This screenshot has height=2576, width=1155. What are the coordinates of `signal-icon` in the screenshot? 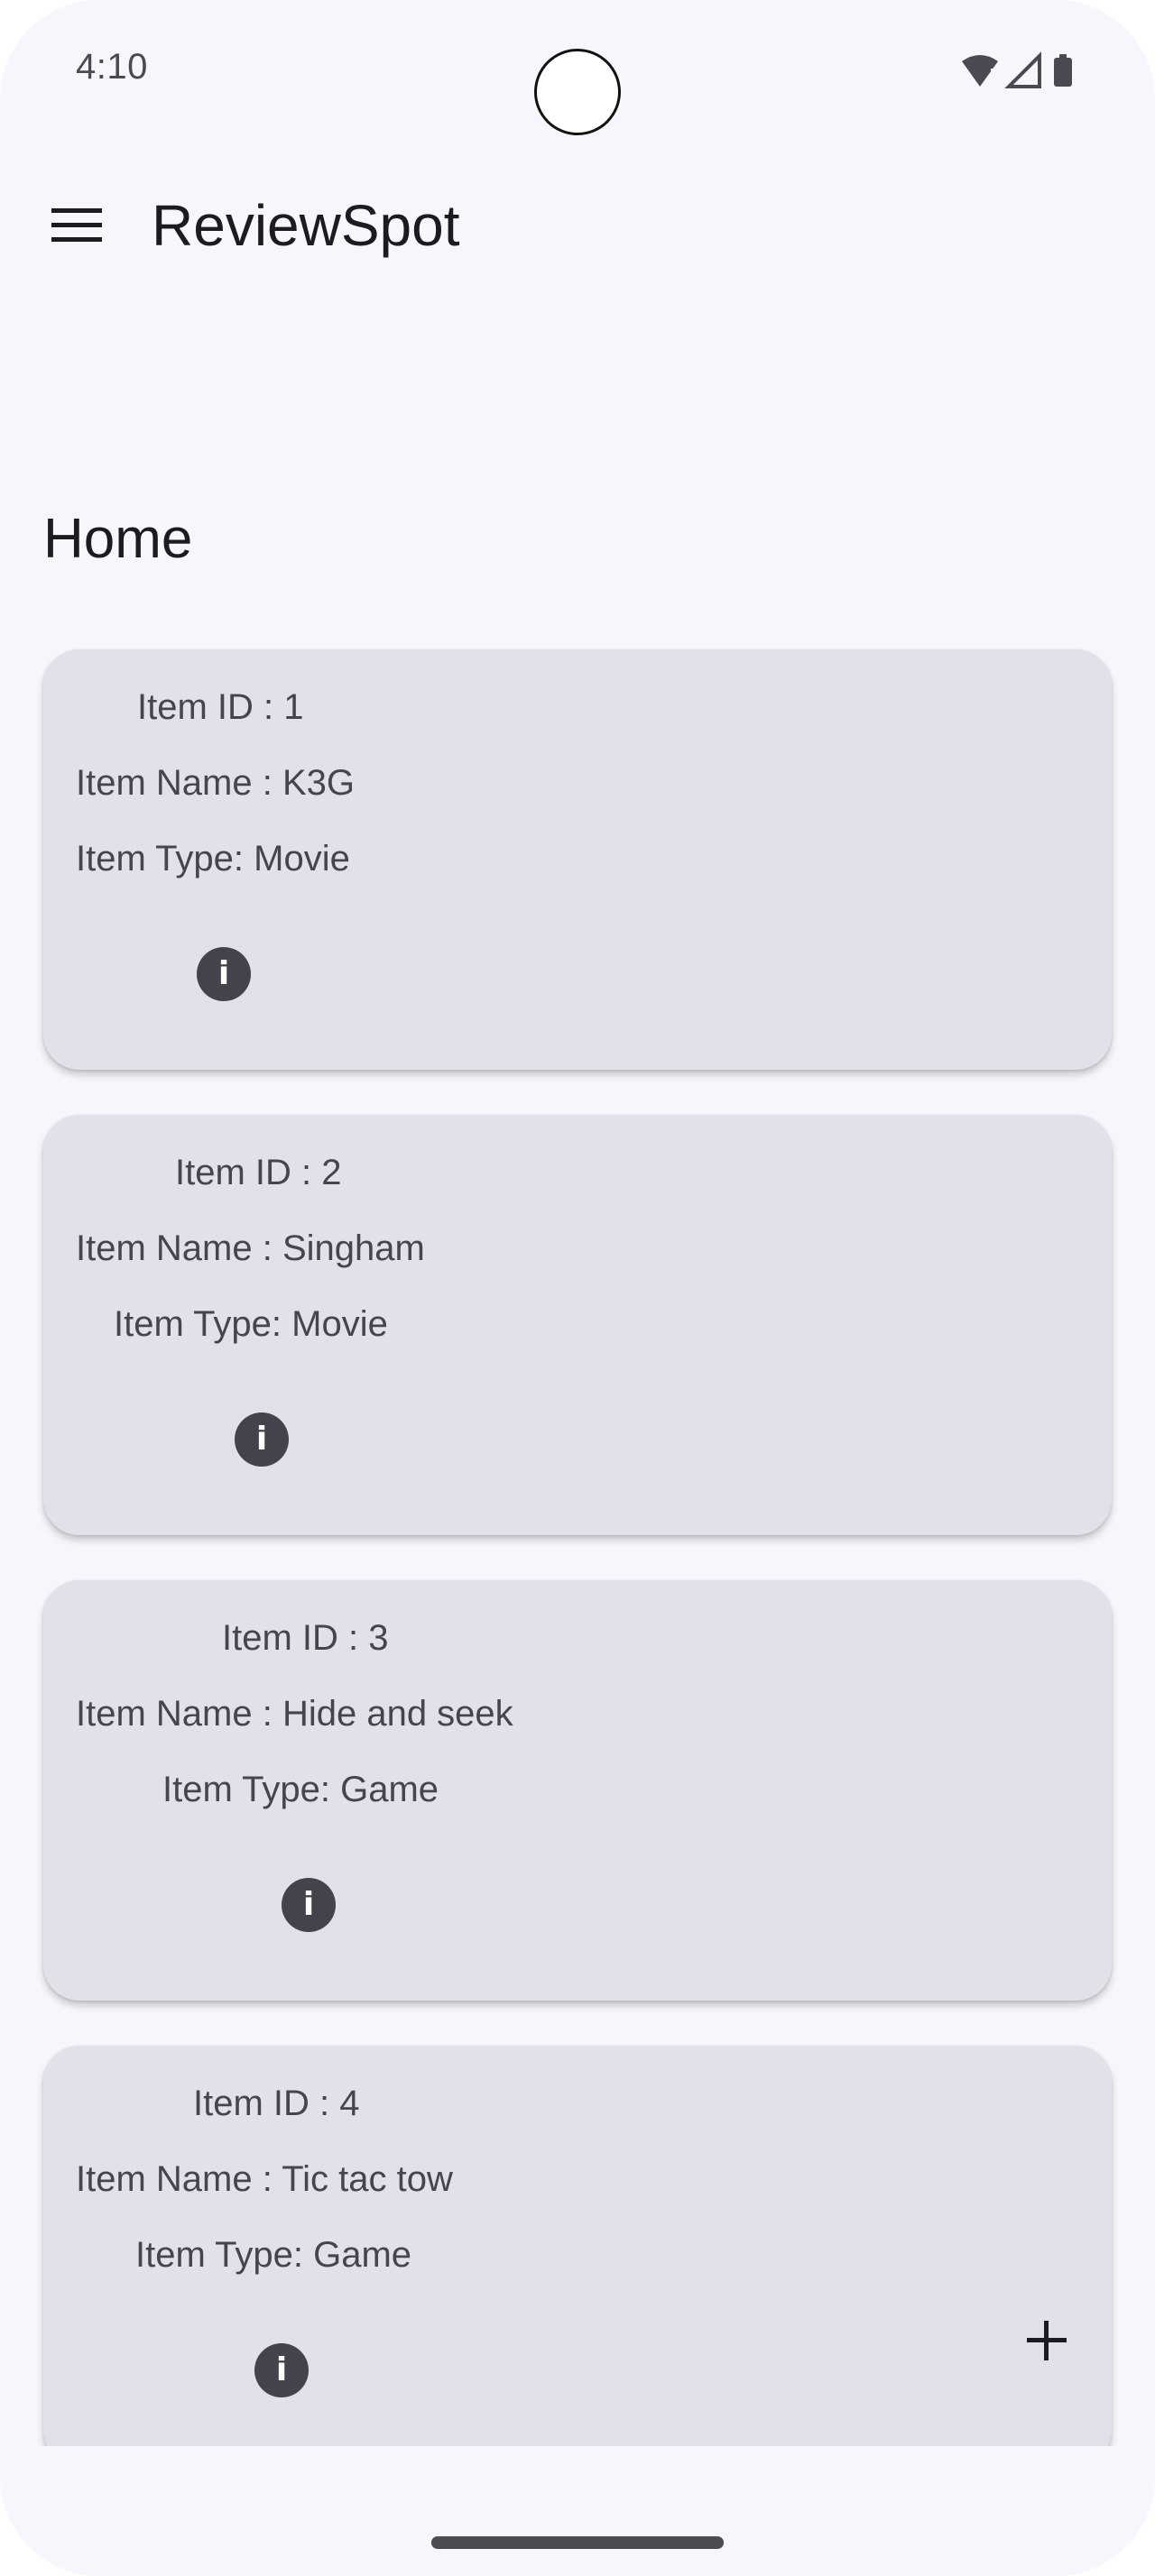 It's located at (1022, 69).